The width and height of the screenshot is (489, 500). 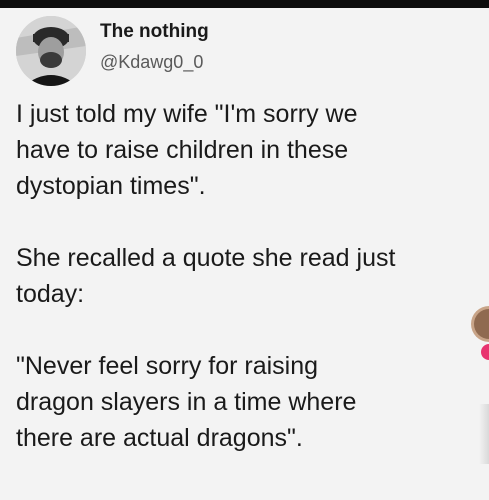 I want to click on tweet-author: The nothing @Kdawg0_0, so click(x=154, y=47).